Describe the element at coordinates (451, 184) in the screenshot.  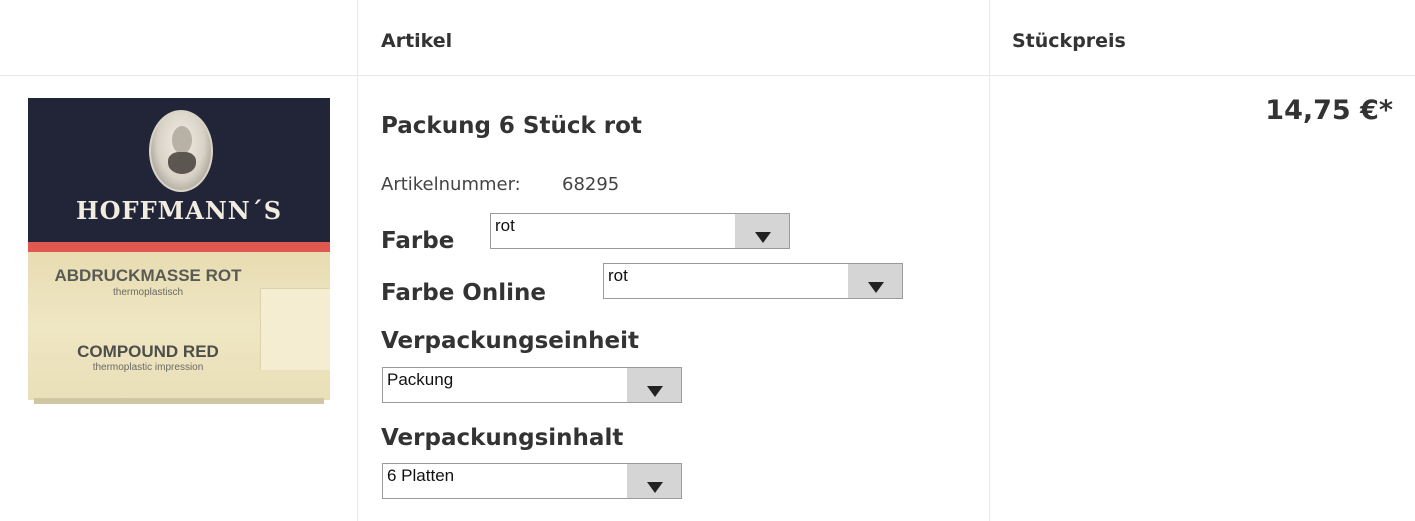
I see `article-number-label: Artikelnummer:` at that location.